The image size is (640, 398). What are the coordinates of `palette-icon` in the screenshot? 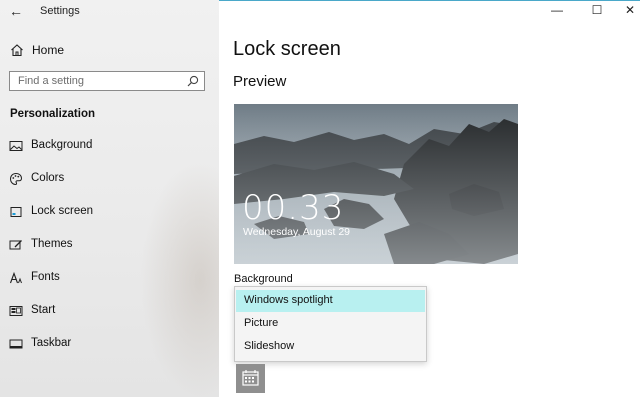 It's located at (16, 179).